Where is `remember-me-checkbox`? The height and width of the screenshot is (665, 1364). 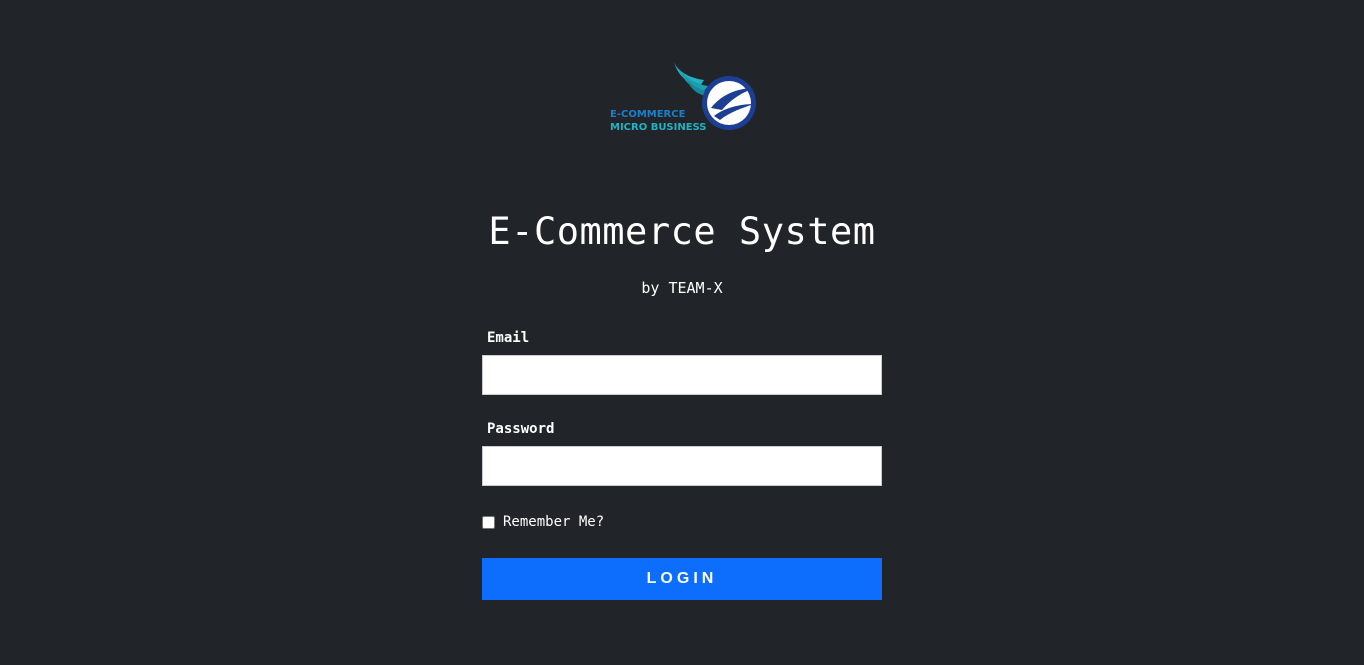
remember-me-checkbox is located at coordinates (488, 522).